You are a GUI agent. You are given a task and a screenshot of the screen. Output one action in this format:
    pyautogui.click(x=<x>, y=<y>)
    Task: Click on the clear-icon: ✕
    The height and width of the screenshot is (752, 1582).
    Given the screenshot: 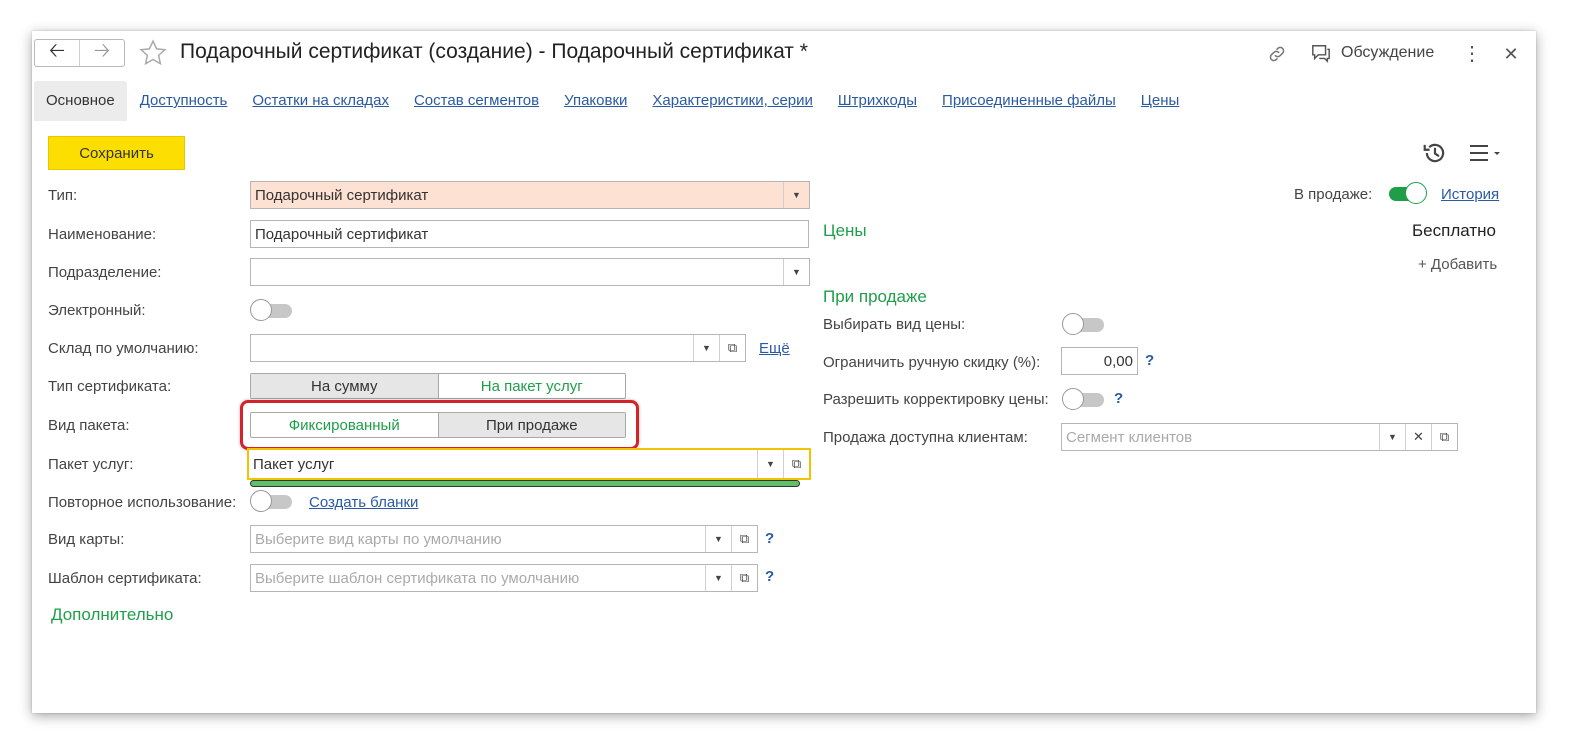 What is the action you would take?
    pyautogui.click(x=1418, y=437)
    